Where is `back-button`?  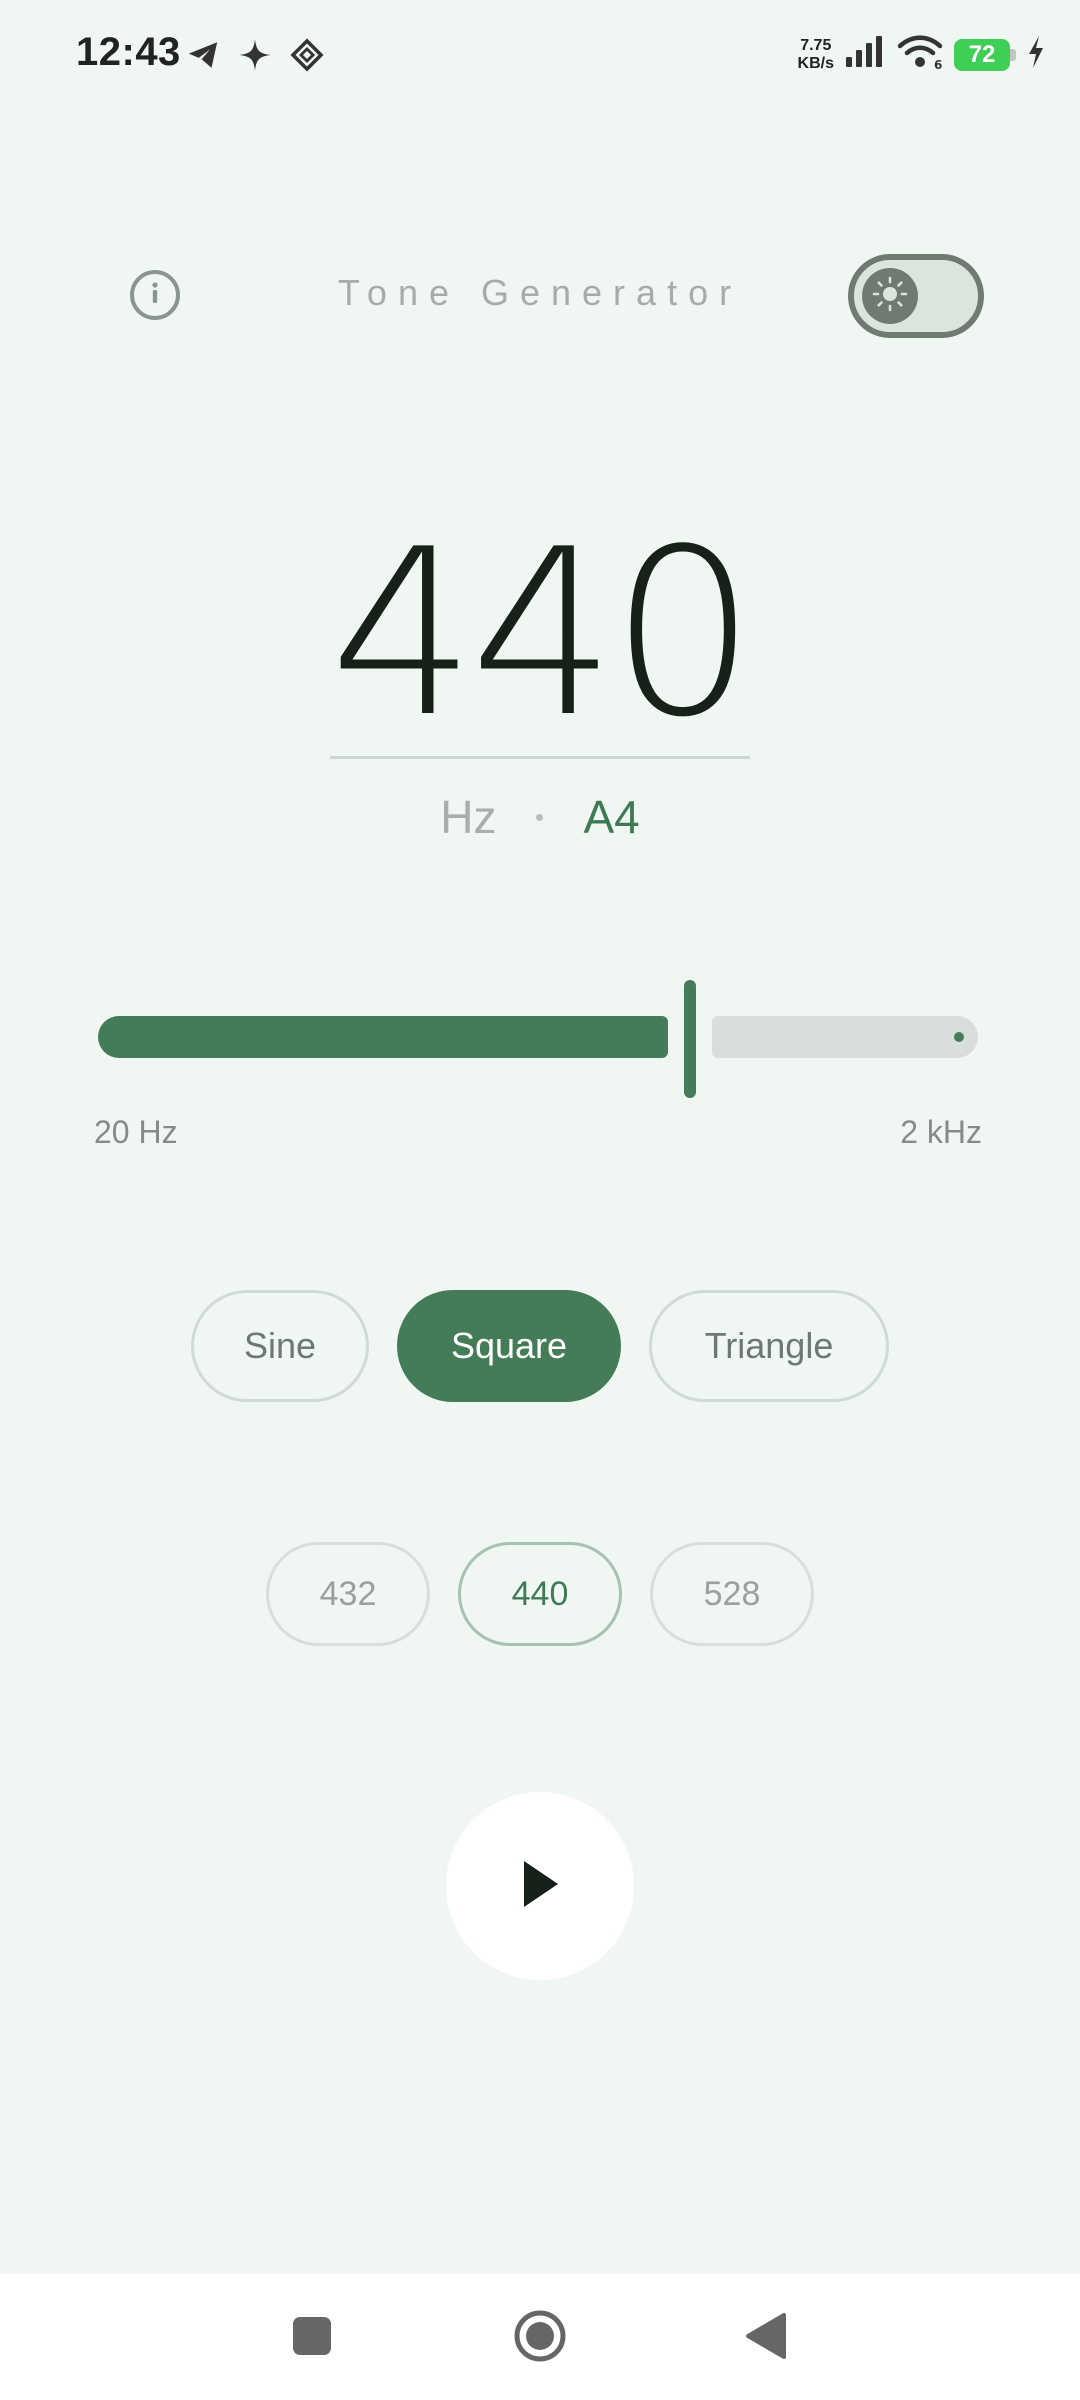 back-button is located at coordinates (766, 2338).